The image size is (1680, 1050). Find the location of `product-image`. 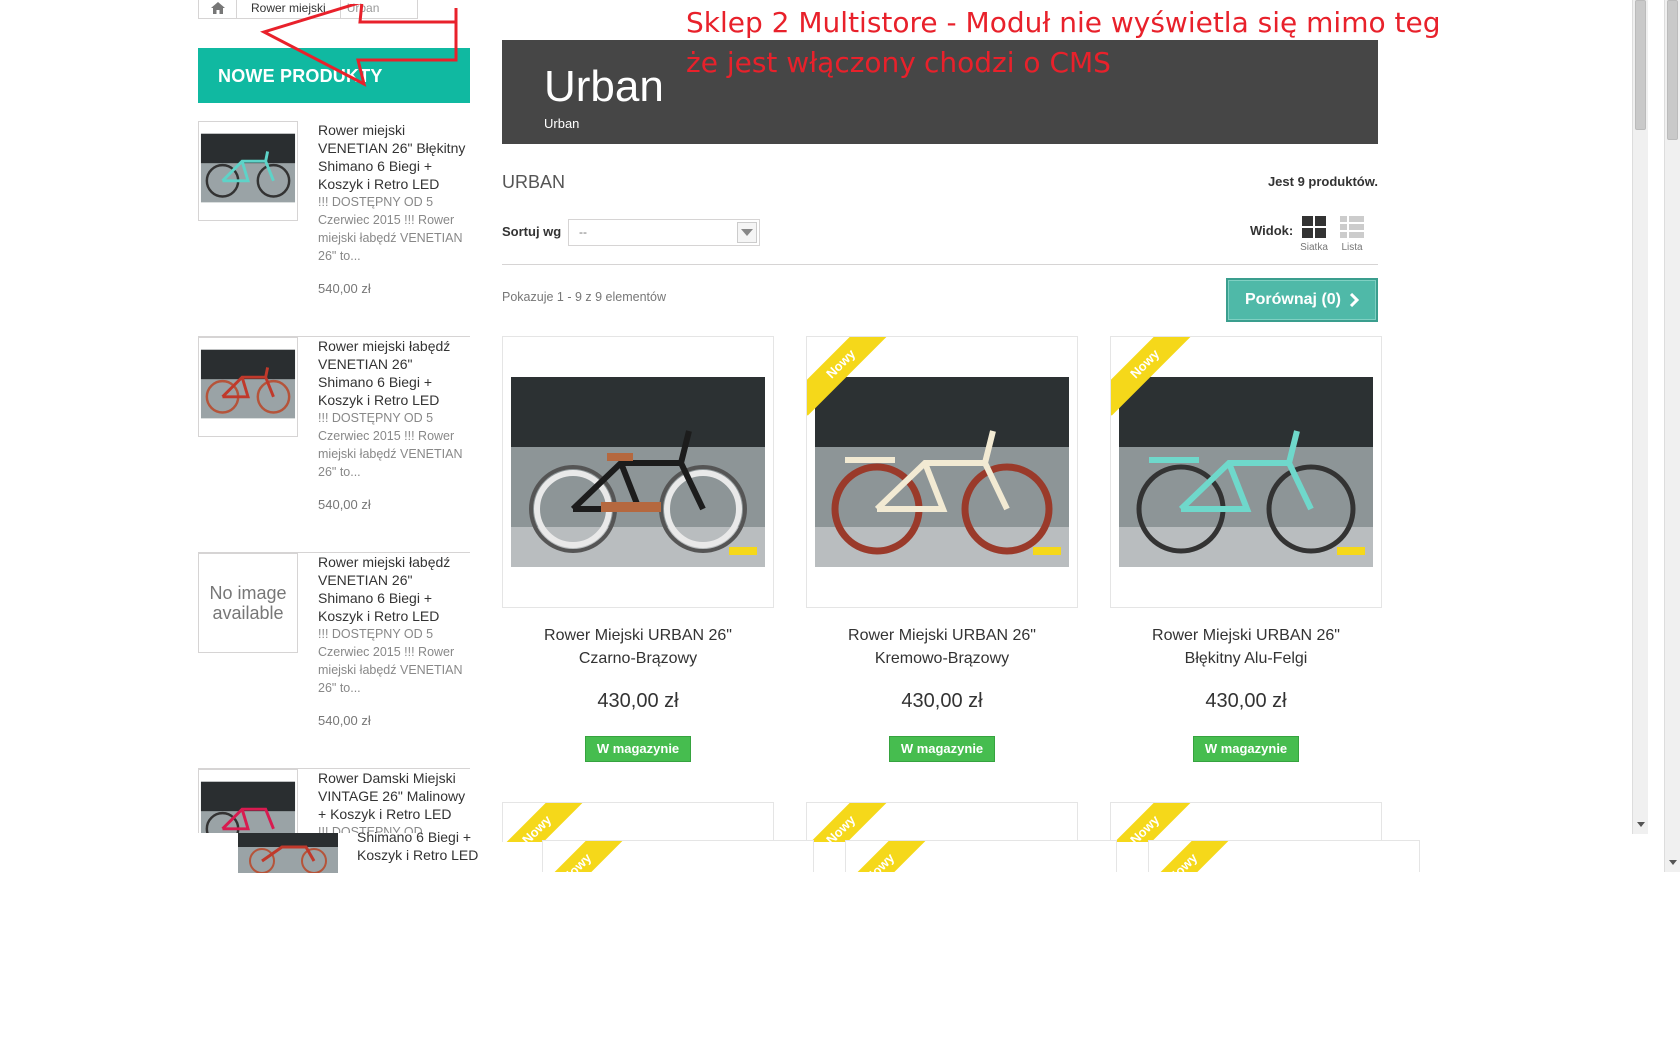

product-image is located at coordinates (638, 472).